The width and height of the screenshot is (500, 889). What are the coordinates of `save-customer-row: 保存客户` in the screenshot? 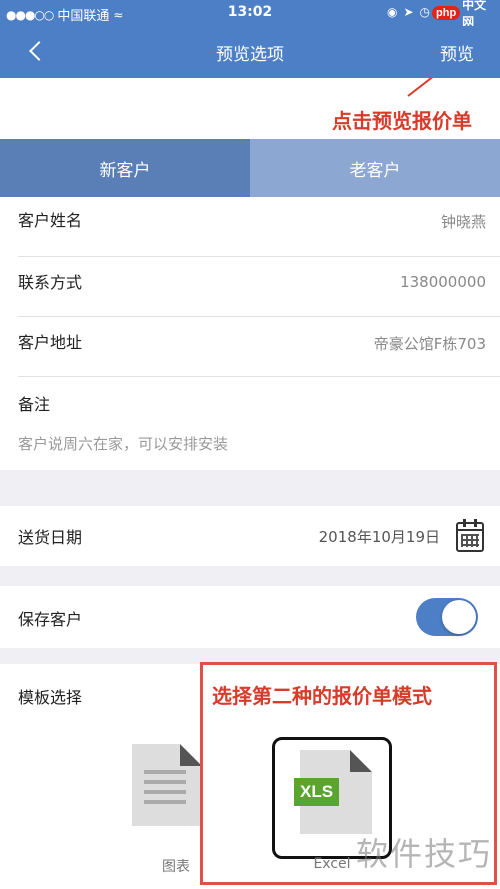 It's located at (250, 617).